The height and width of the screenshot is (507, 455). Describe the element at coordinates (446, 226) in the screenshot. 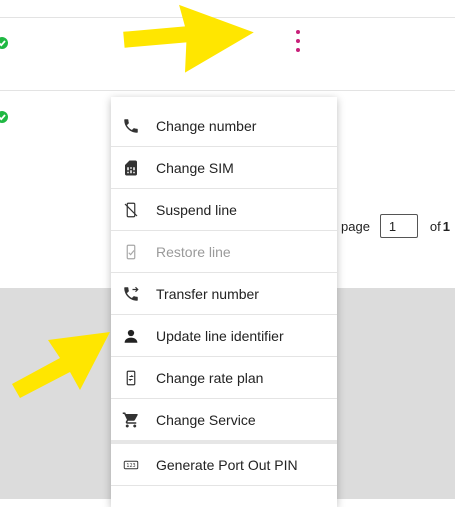

I see `page-total: 1` at that location.